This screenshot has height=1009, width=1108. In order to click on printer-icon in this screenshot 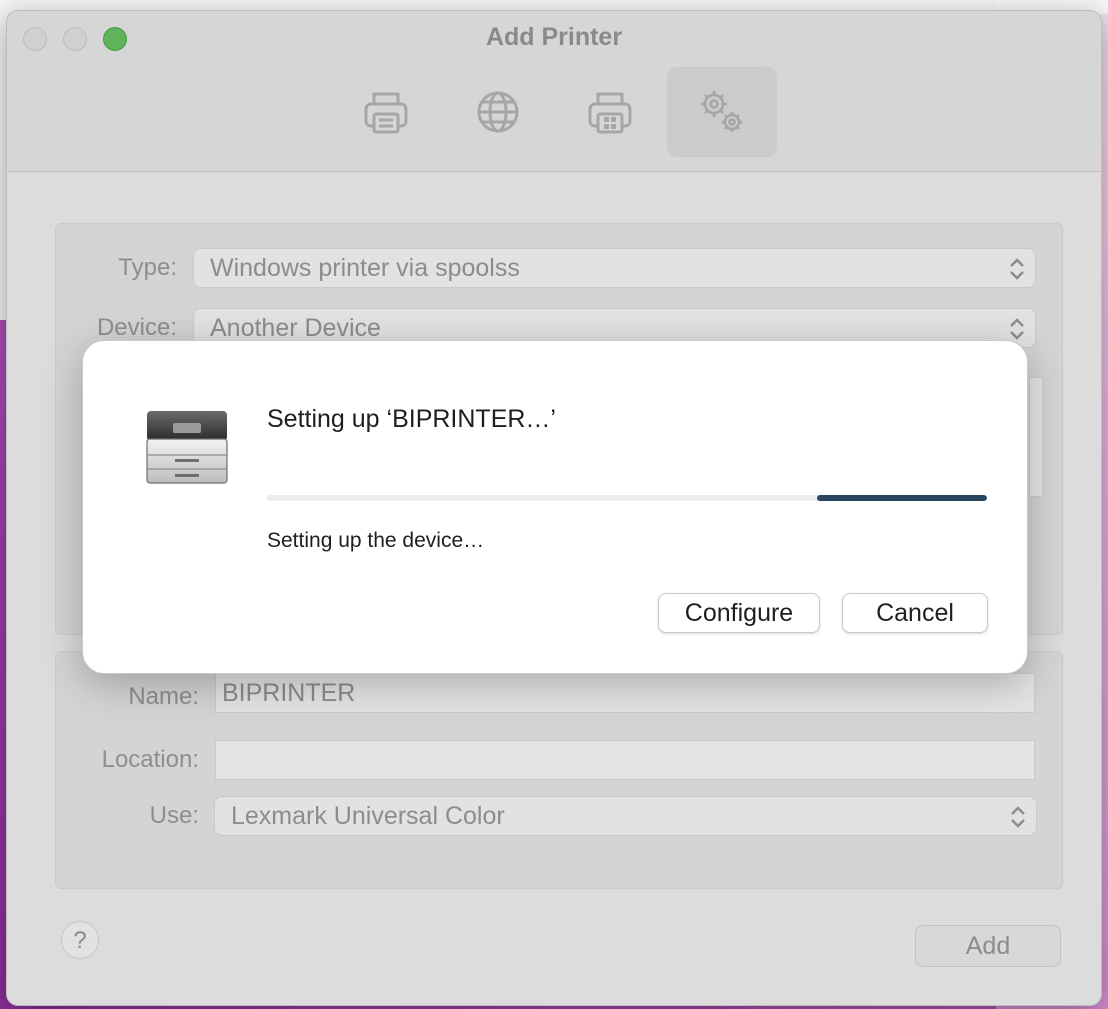, I will do `click(187, 447)`.